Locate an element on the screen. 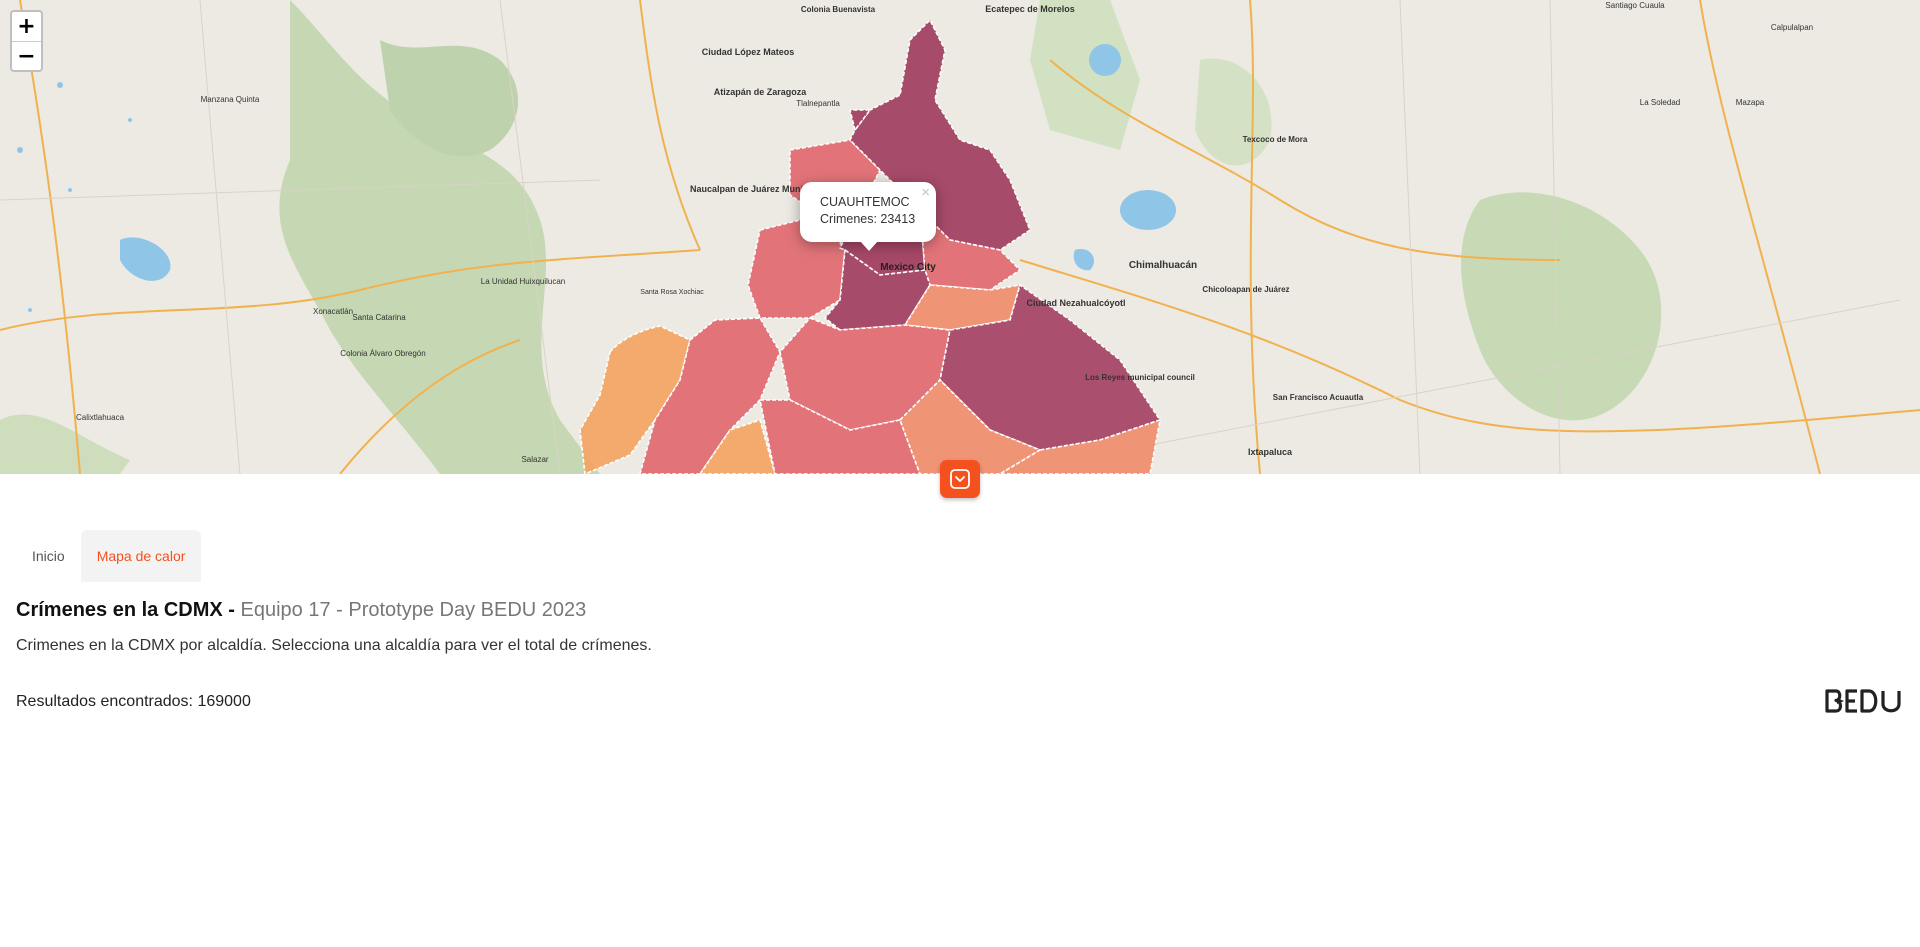 The image size is (1920, 947). label-santa-catarina: Santa Catarina is located at coordinates (379, 317).